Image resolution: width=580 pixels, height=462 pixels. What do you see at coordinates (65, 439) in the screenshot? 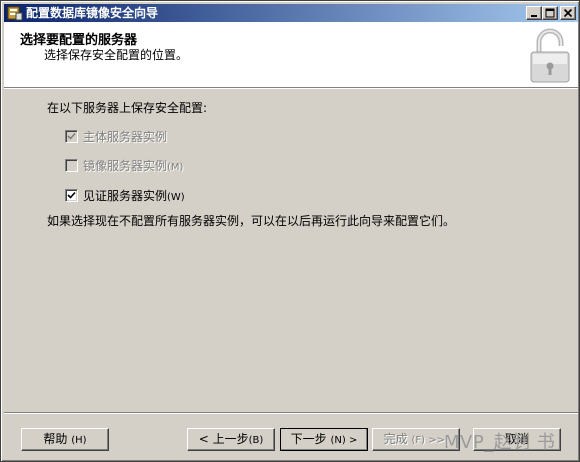
I see `help-button: 帮助 (H)` at bounding box center [65, 439].